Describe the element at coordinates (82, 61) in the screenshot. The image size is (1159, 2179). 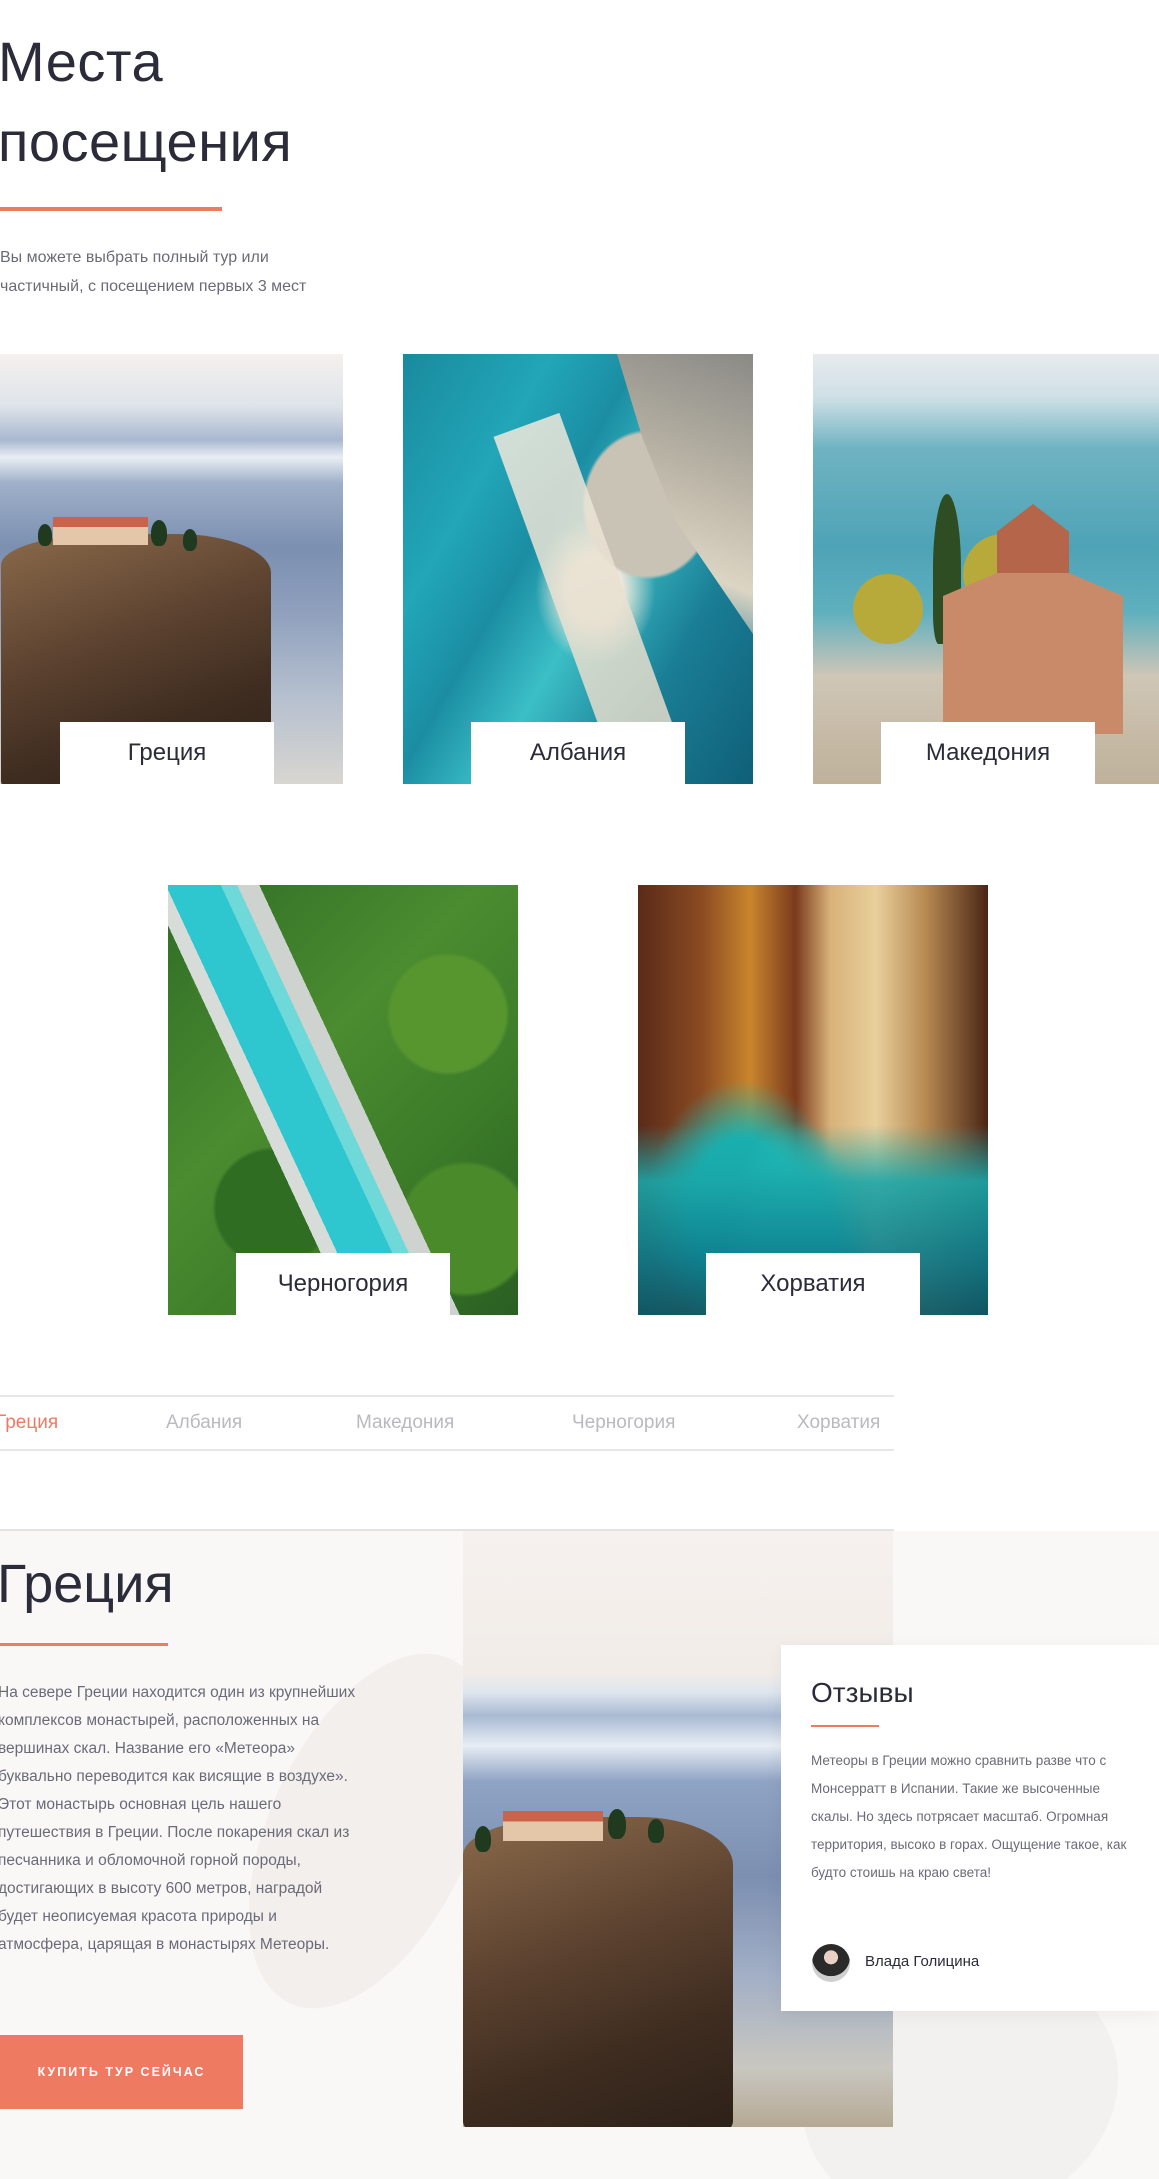
I see `section-title-line1: Места` at that location.